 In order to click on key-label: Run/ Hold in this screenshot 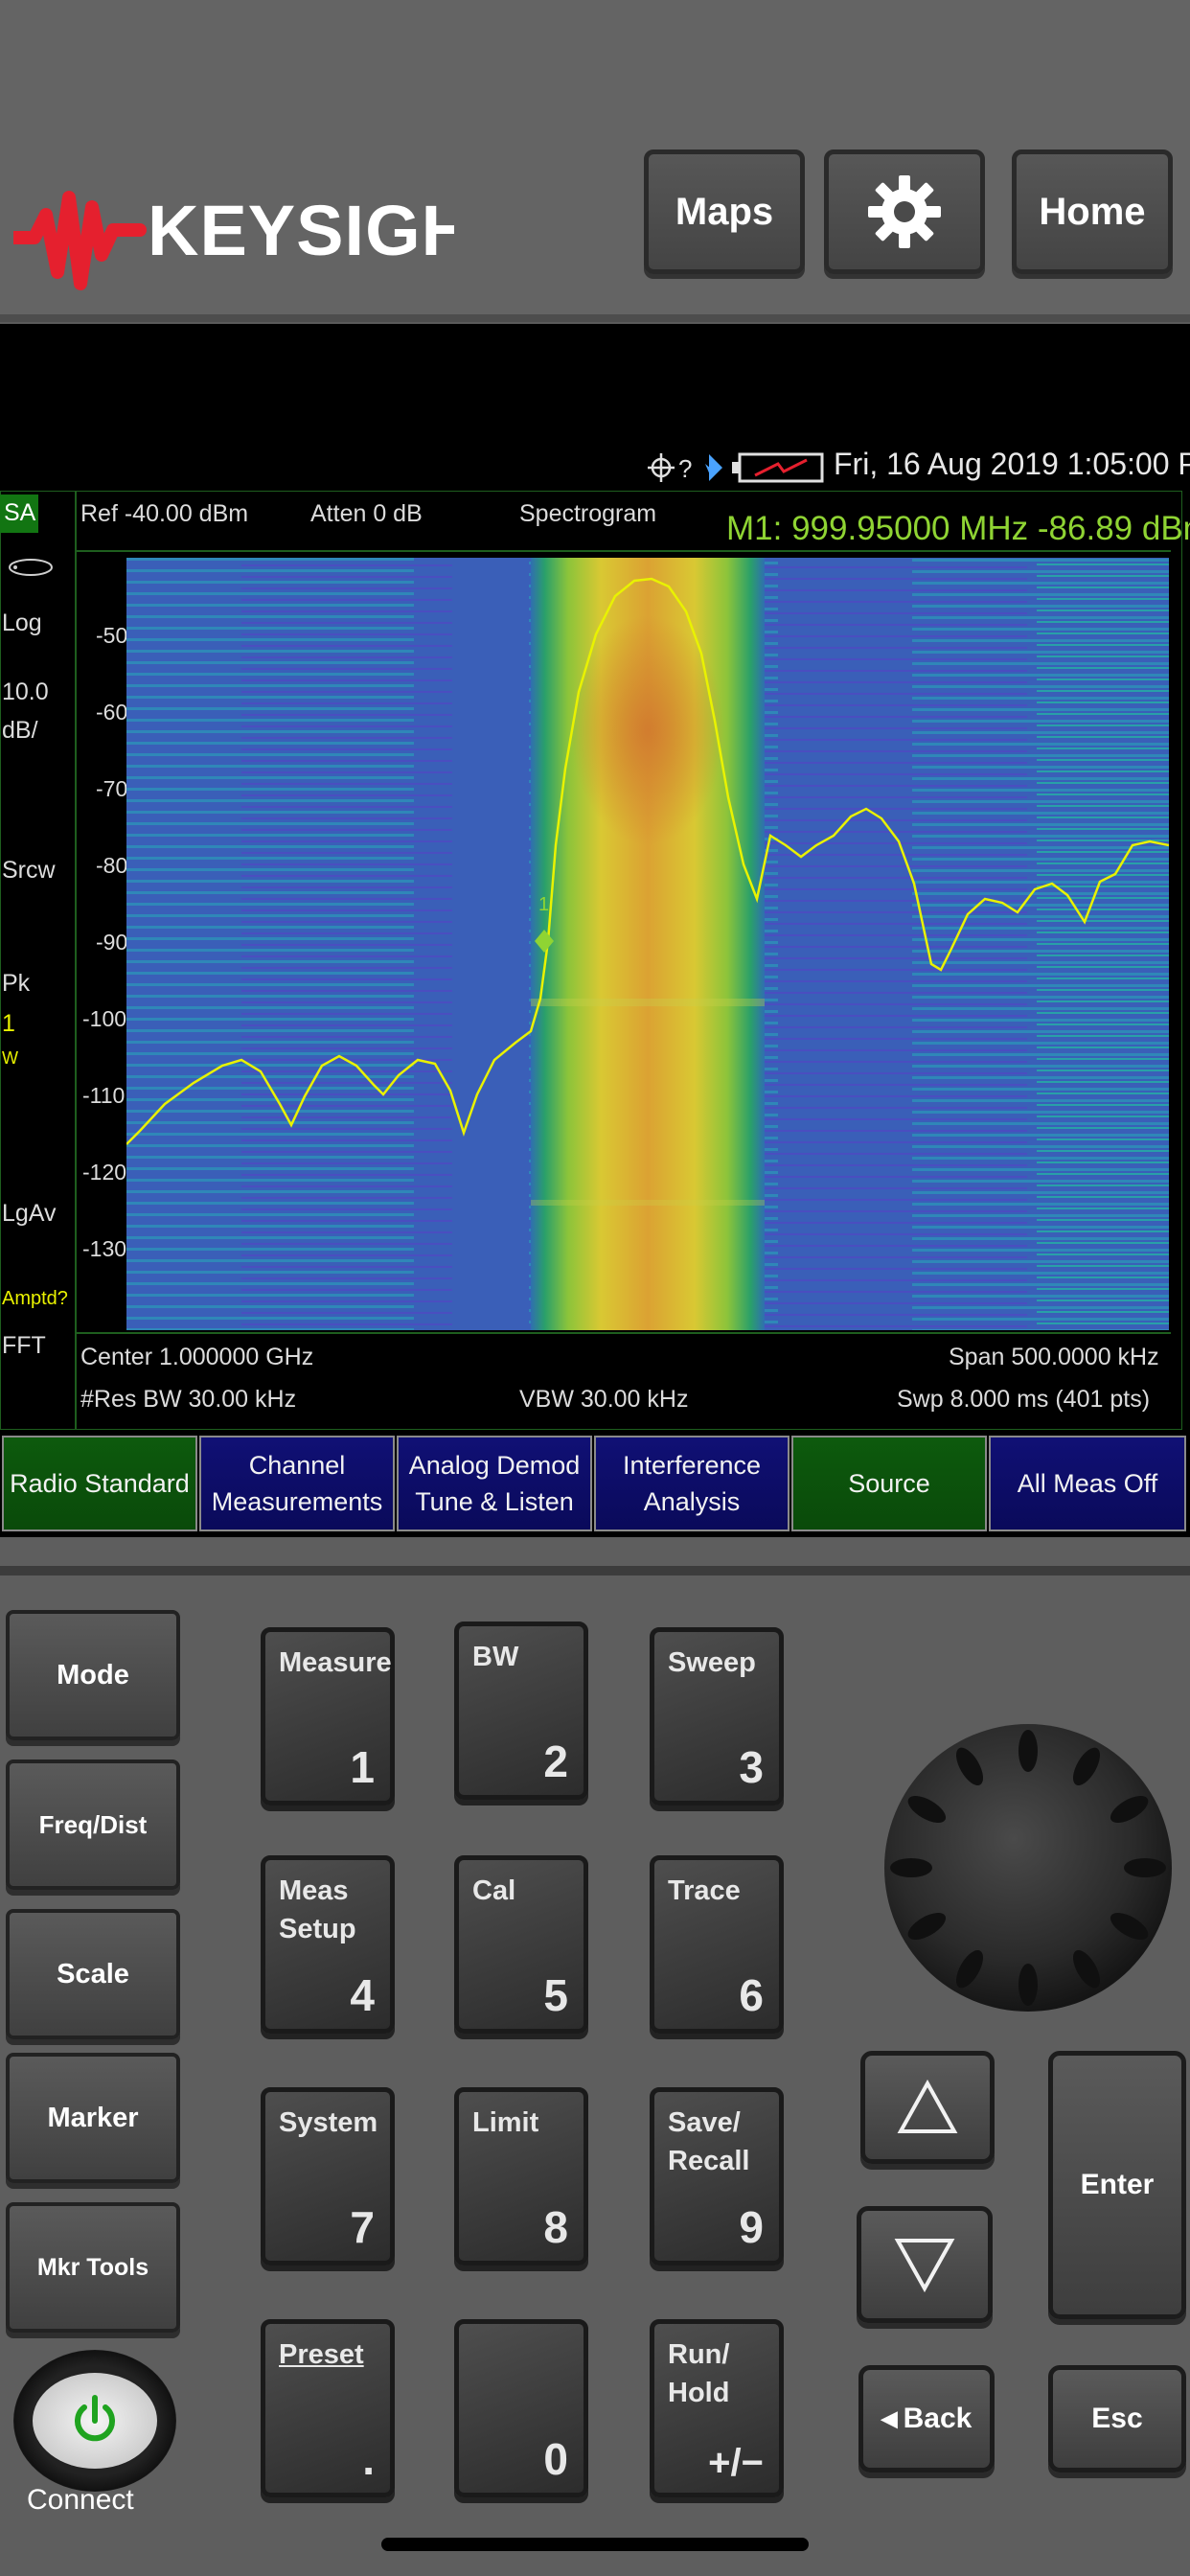, I will do `click(699, 2373)`.